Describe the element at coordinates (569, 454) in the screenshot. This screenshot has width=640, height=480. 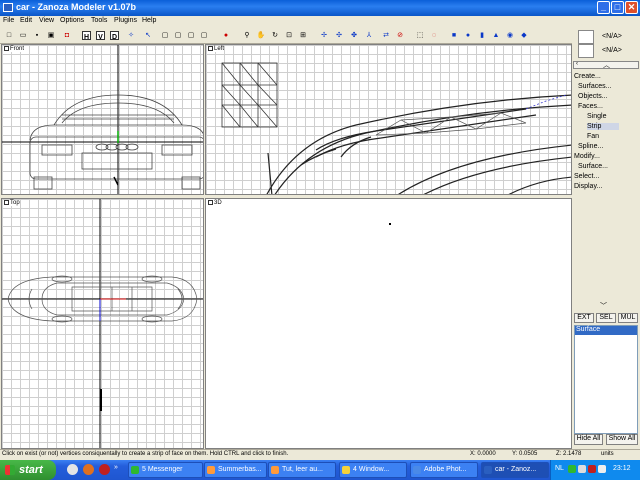
I see `status-z: Z: 2.1478` at that location.